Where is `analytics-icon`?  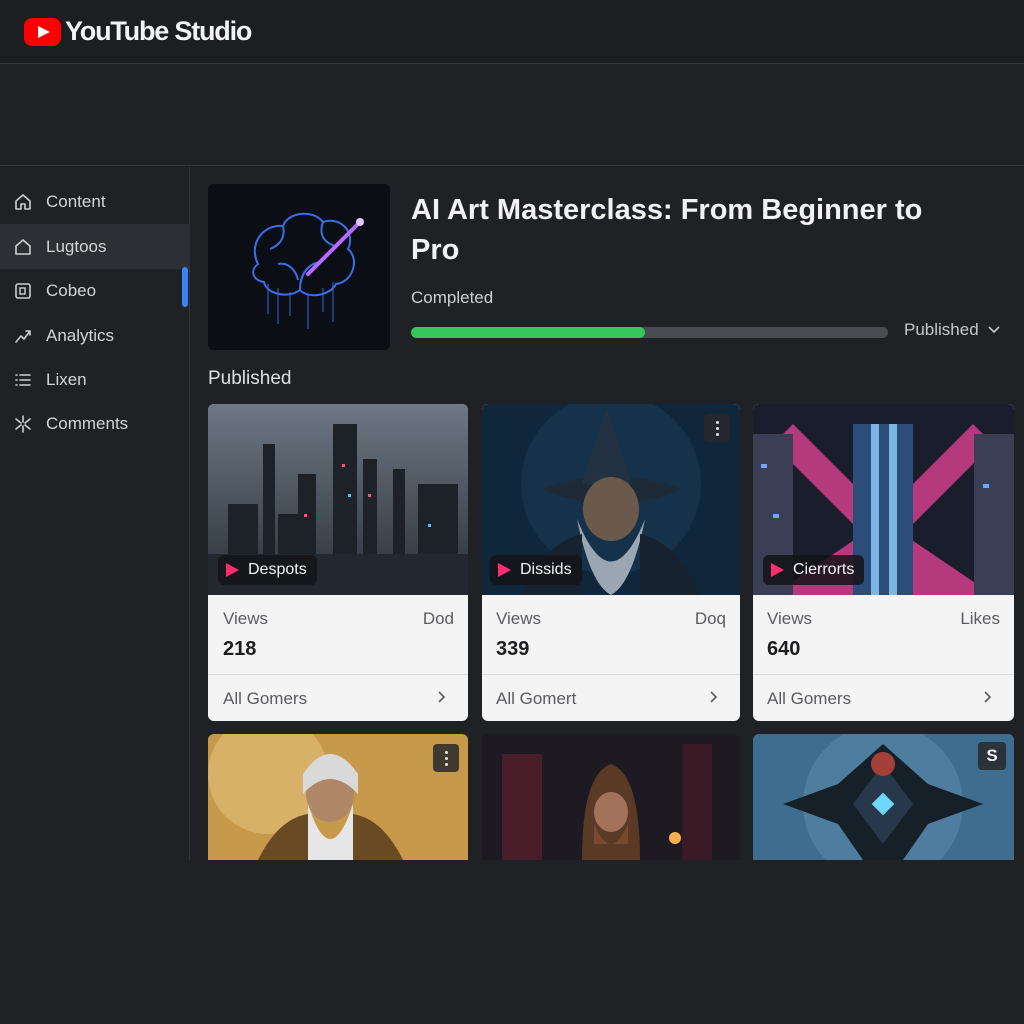
analytics-icon is located at coordinates (23, 336).